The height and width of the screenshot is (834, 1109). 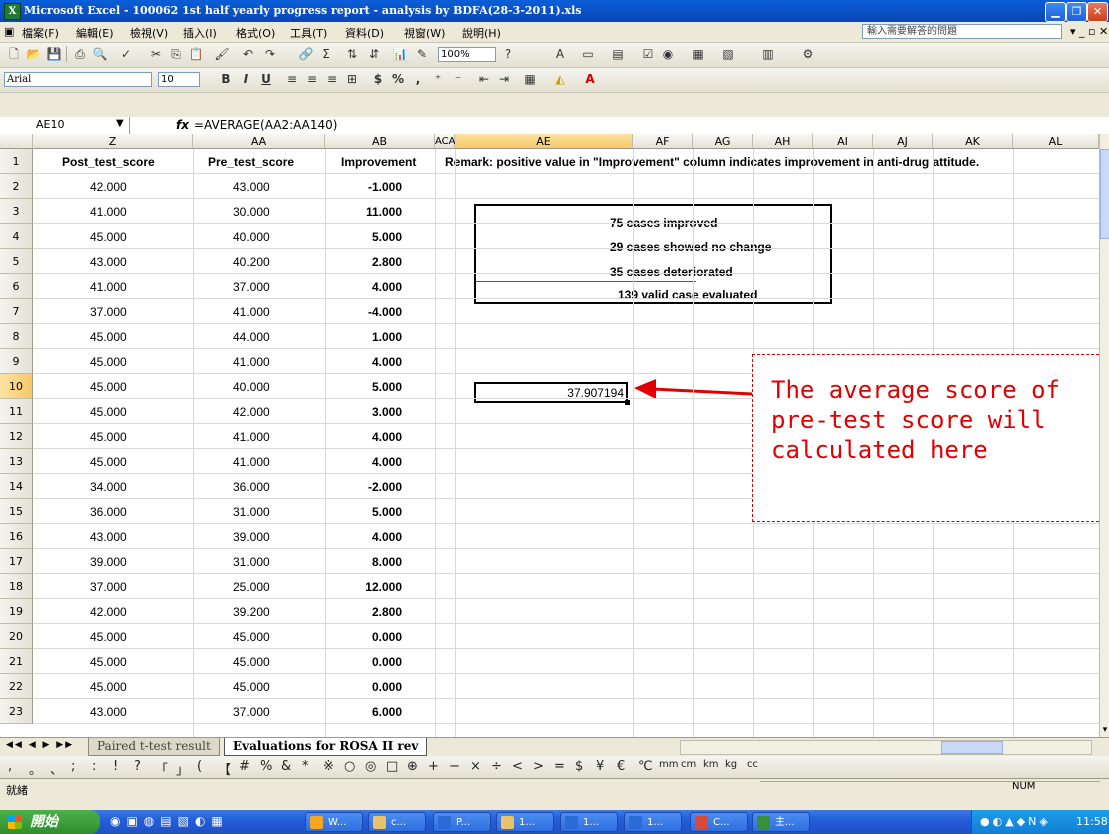 I want to click on row-header: 7, so click(x=16, y=311).